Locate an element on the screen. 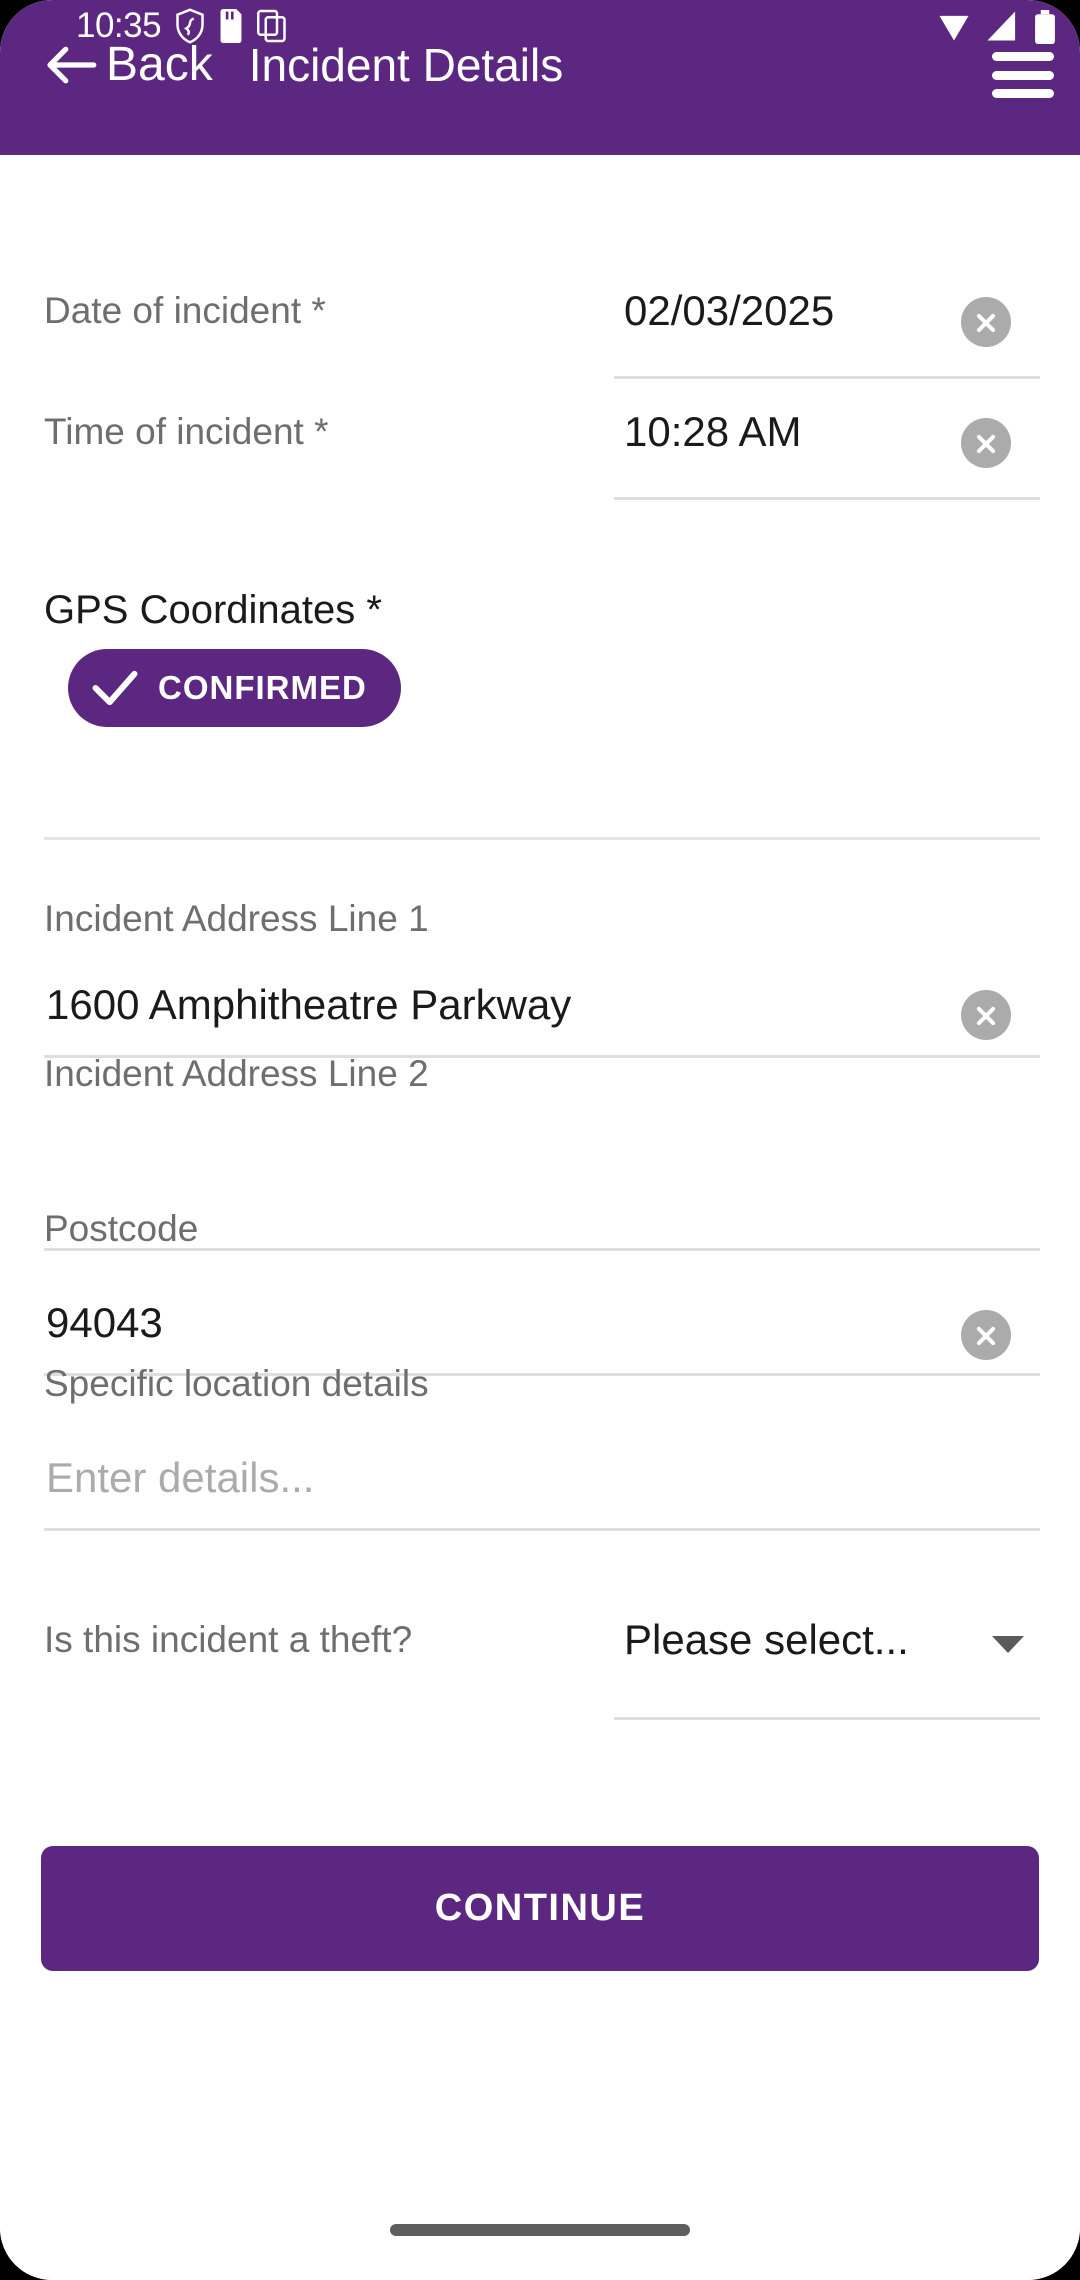 The width and height of the screenshot is (1080, 2280). time-of-incident-label: Time of incident * is located at coordinates (186, 431).